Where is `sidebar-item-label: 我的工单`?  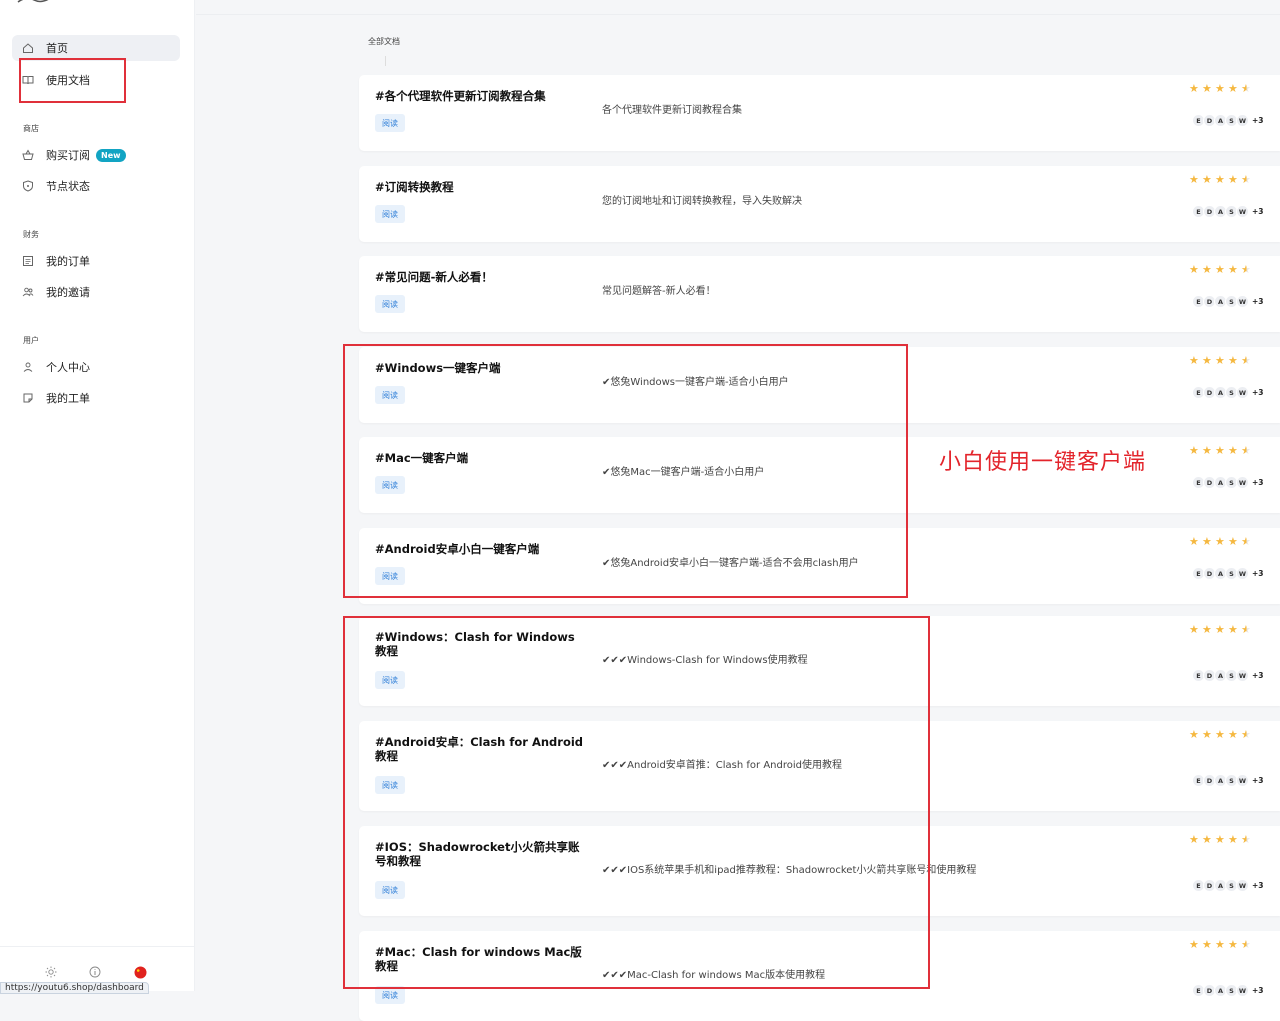
sidebar-item-label: 我的工单 is located at coordinates (68, 398).